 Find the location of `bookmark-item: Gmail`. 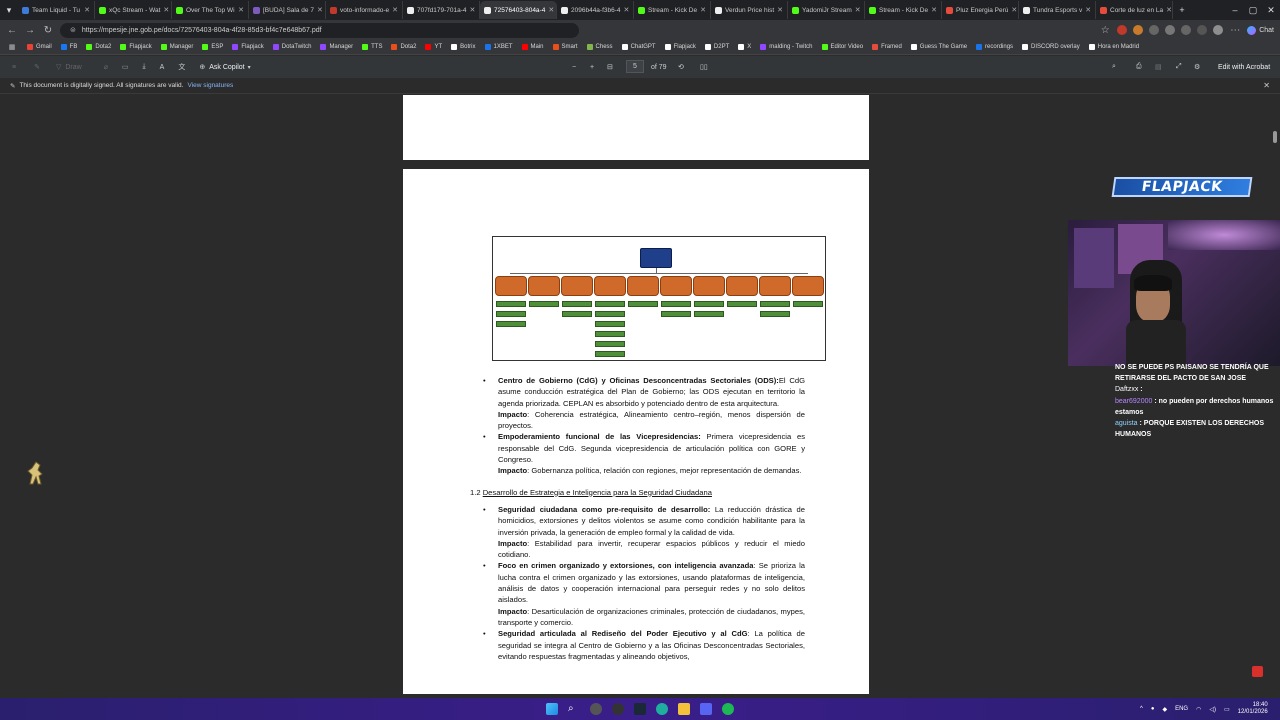

bookmark-item: Gmail is located at coordinates (39, 47).